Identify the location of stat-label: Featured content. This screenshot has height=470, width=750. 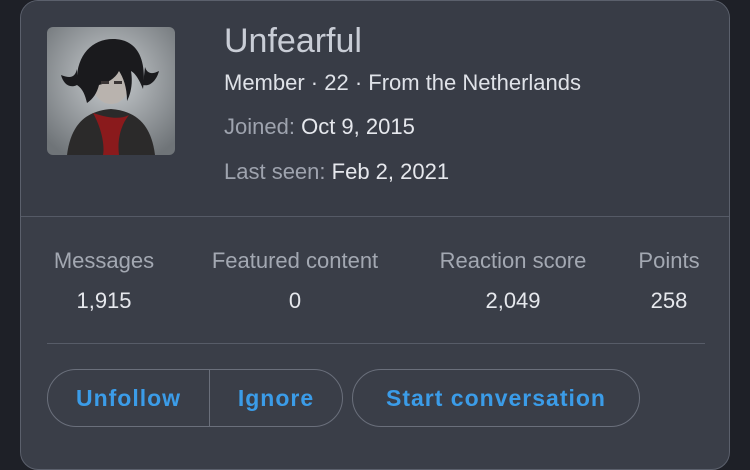
(295, 260).